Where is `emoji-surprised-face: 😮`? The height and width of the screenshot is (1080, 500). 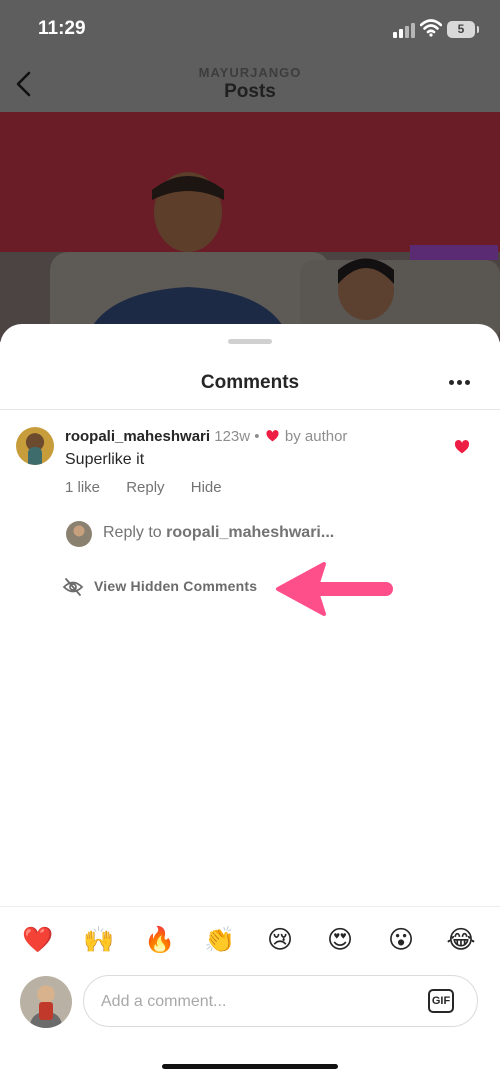
emoji-surprised-face: 😮 is located at coordinates (401, 940).